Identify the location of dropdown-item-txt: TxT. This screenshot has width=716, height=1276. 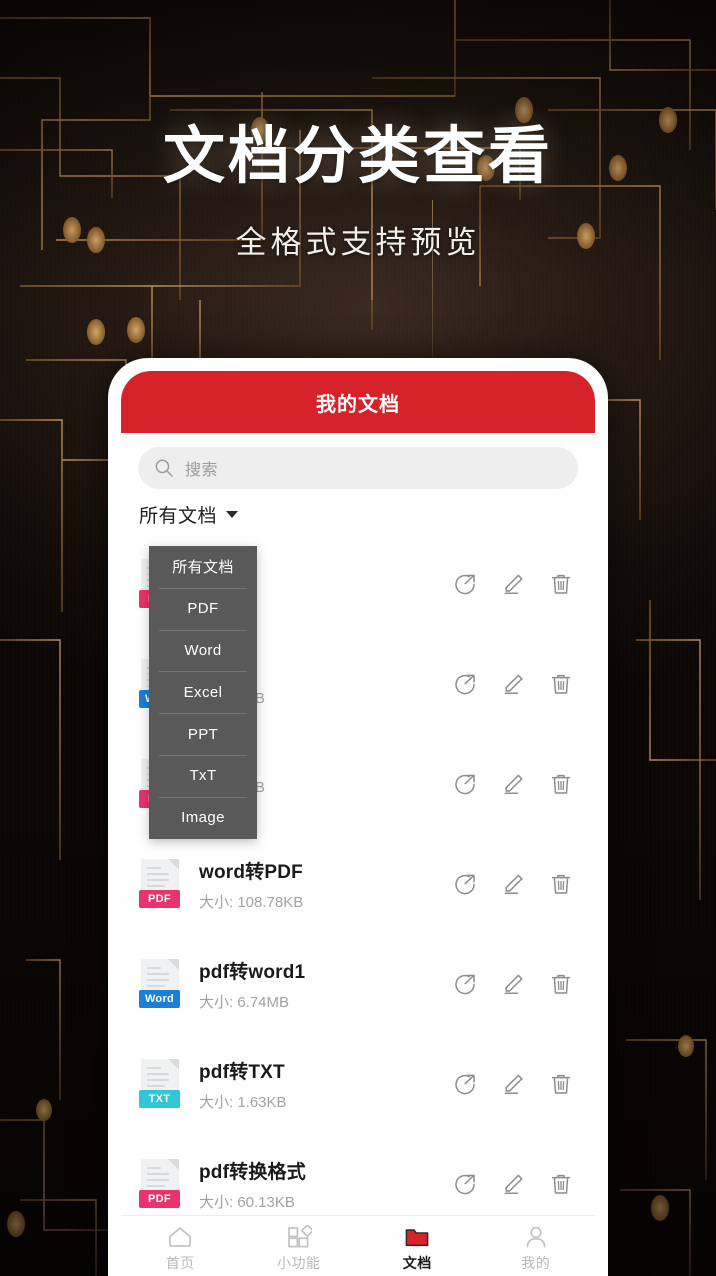
(203, 775).